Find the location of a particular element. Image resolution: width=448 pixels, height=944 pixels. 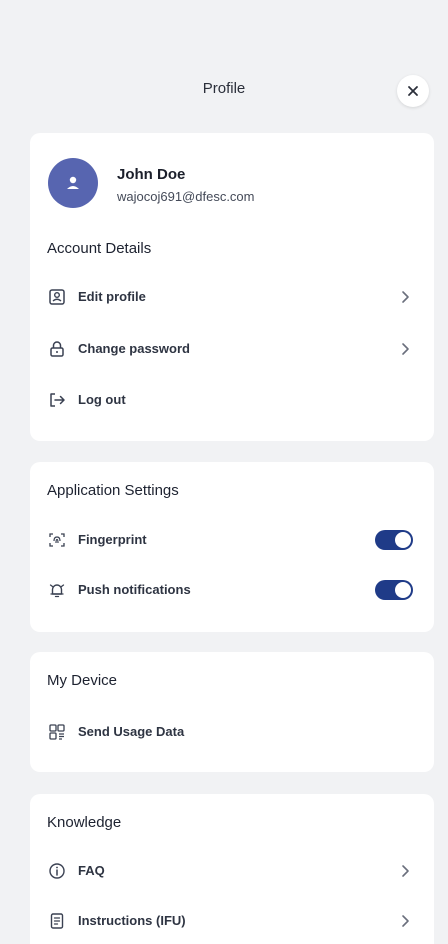

push-notifications-row: Push notifications is located at coordinates (232, 590).